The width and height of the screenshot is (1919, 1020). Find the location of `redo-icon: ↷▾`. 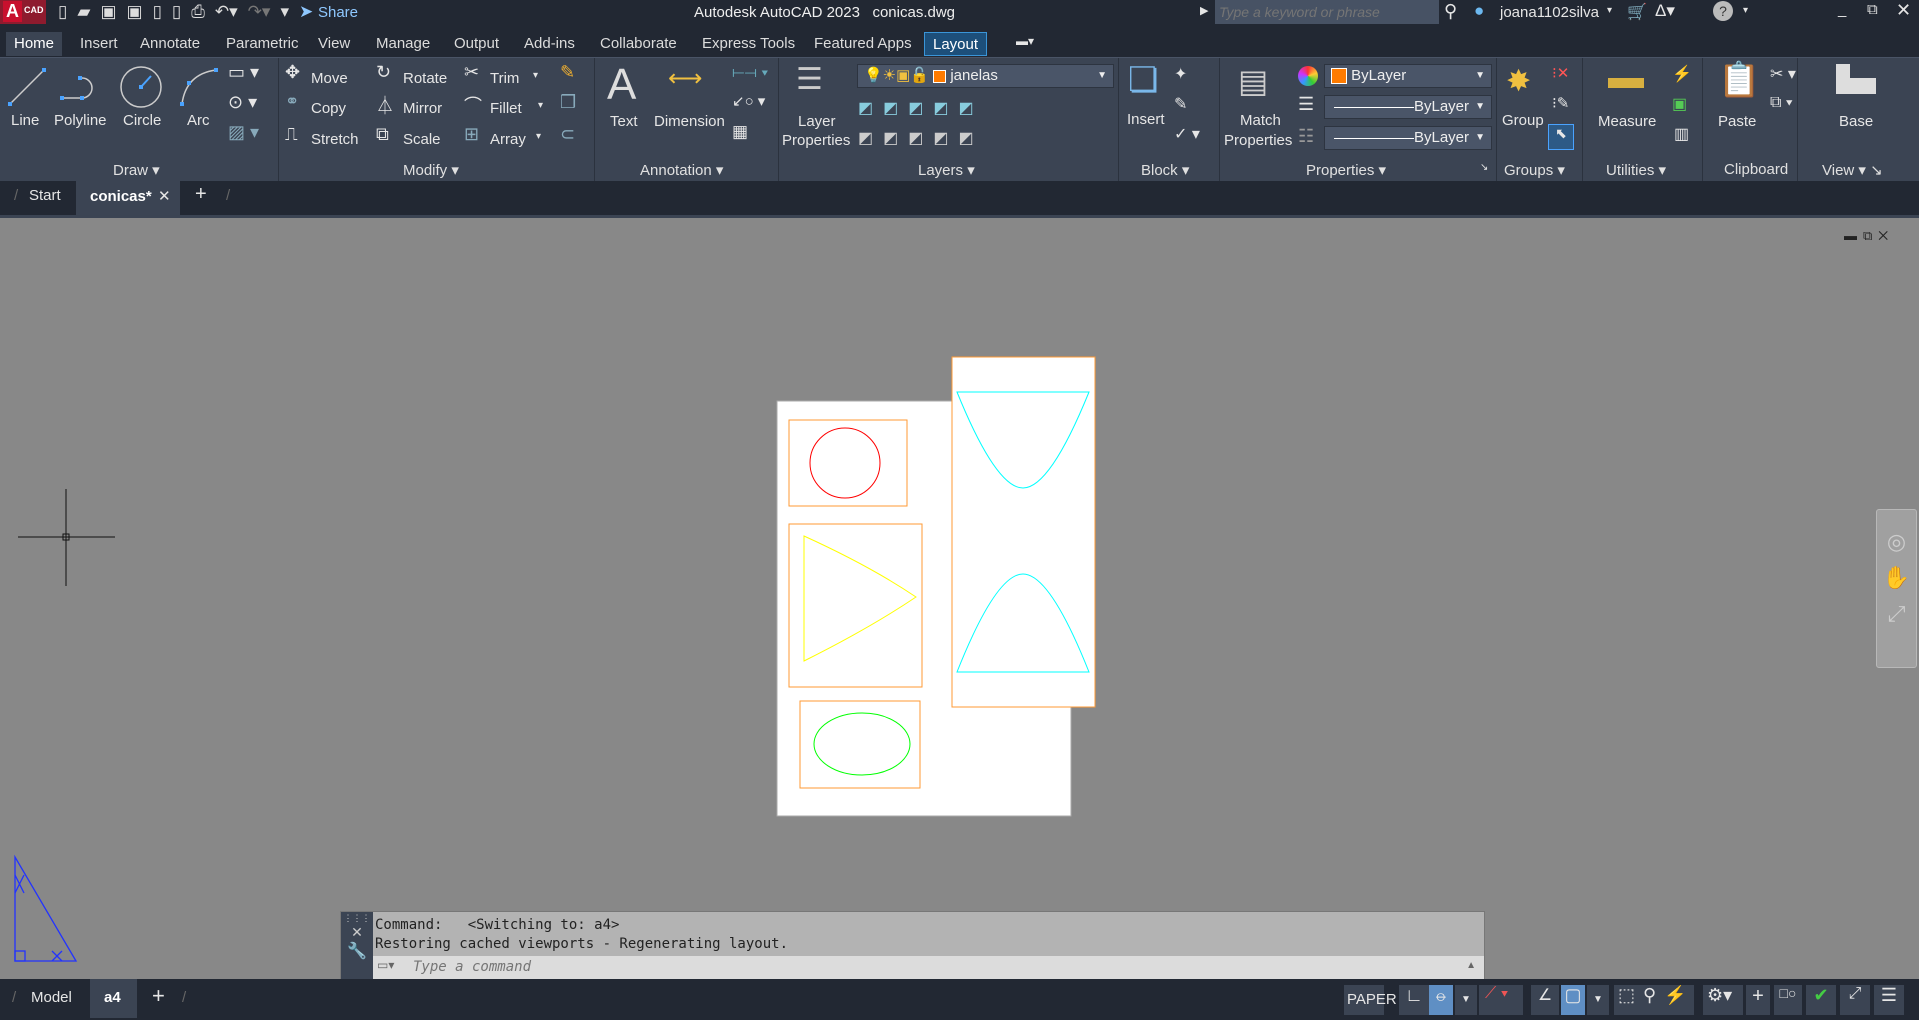

redo-icon: ↷▾ is located at coordinates (259, 13).